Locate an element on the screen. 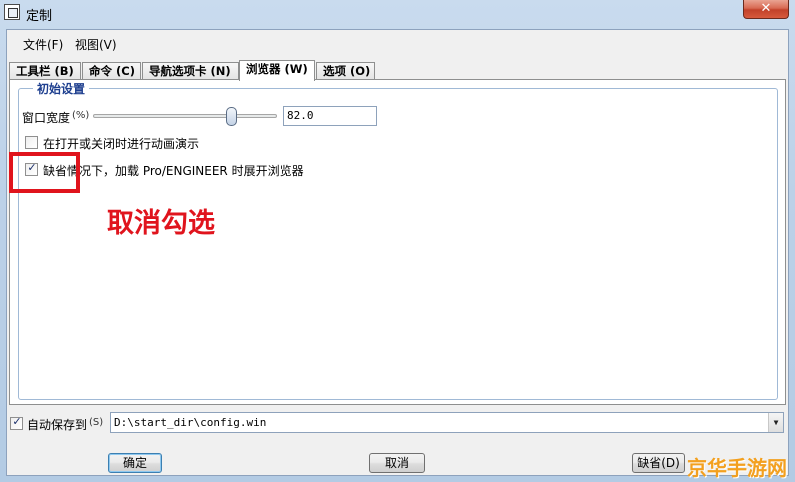  expand-browser-checkbox: ✓ is located at coordinates (31, 168).